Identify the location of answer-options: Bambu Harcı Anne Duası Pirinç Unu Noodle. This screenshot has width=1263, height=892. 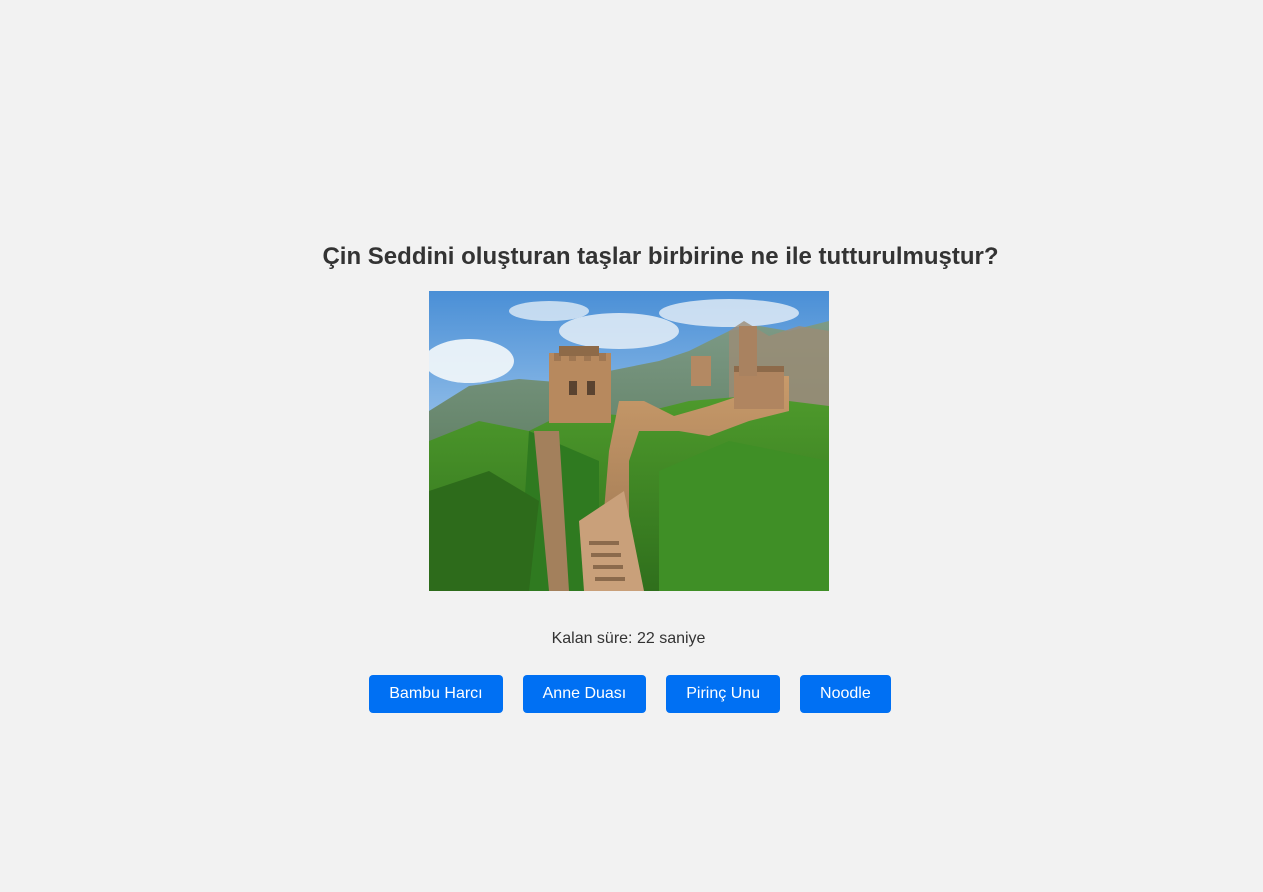
(630, 694).